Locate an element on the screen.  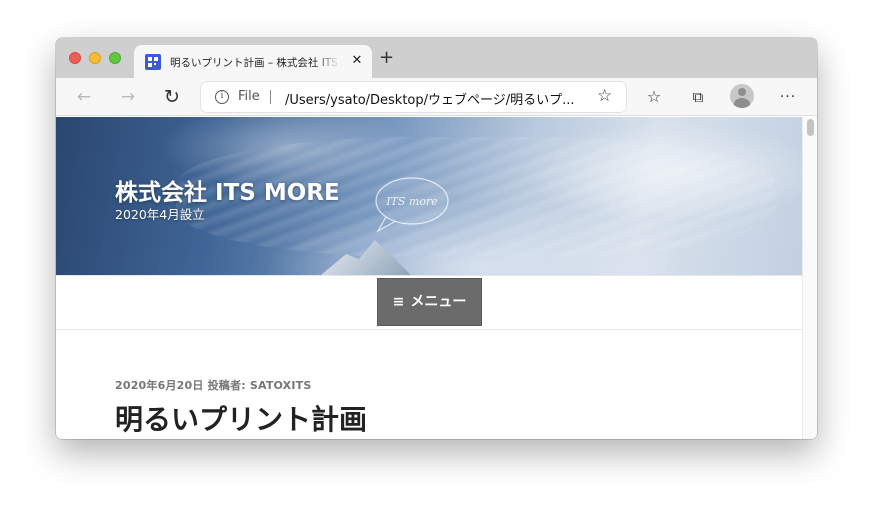
favorites-icon: ☆ is located at coordinates (654, 97).